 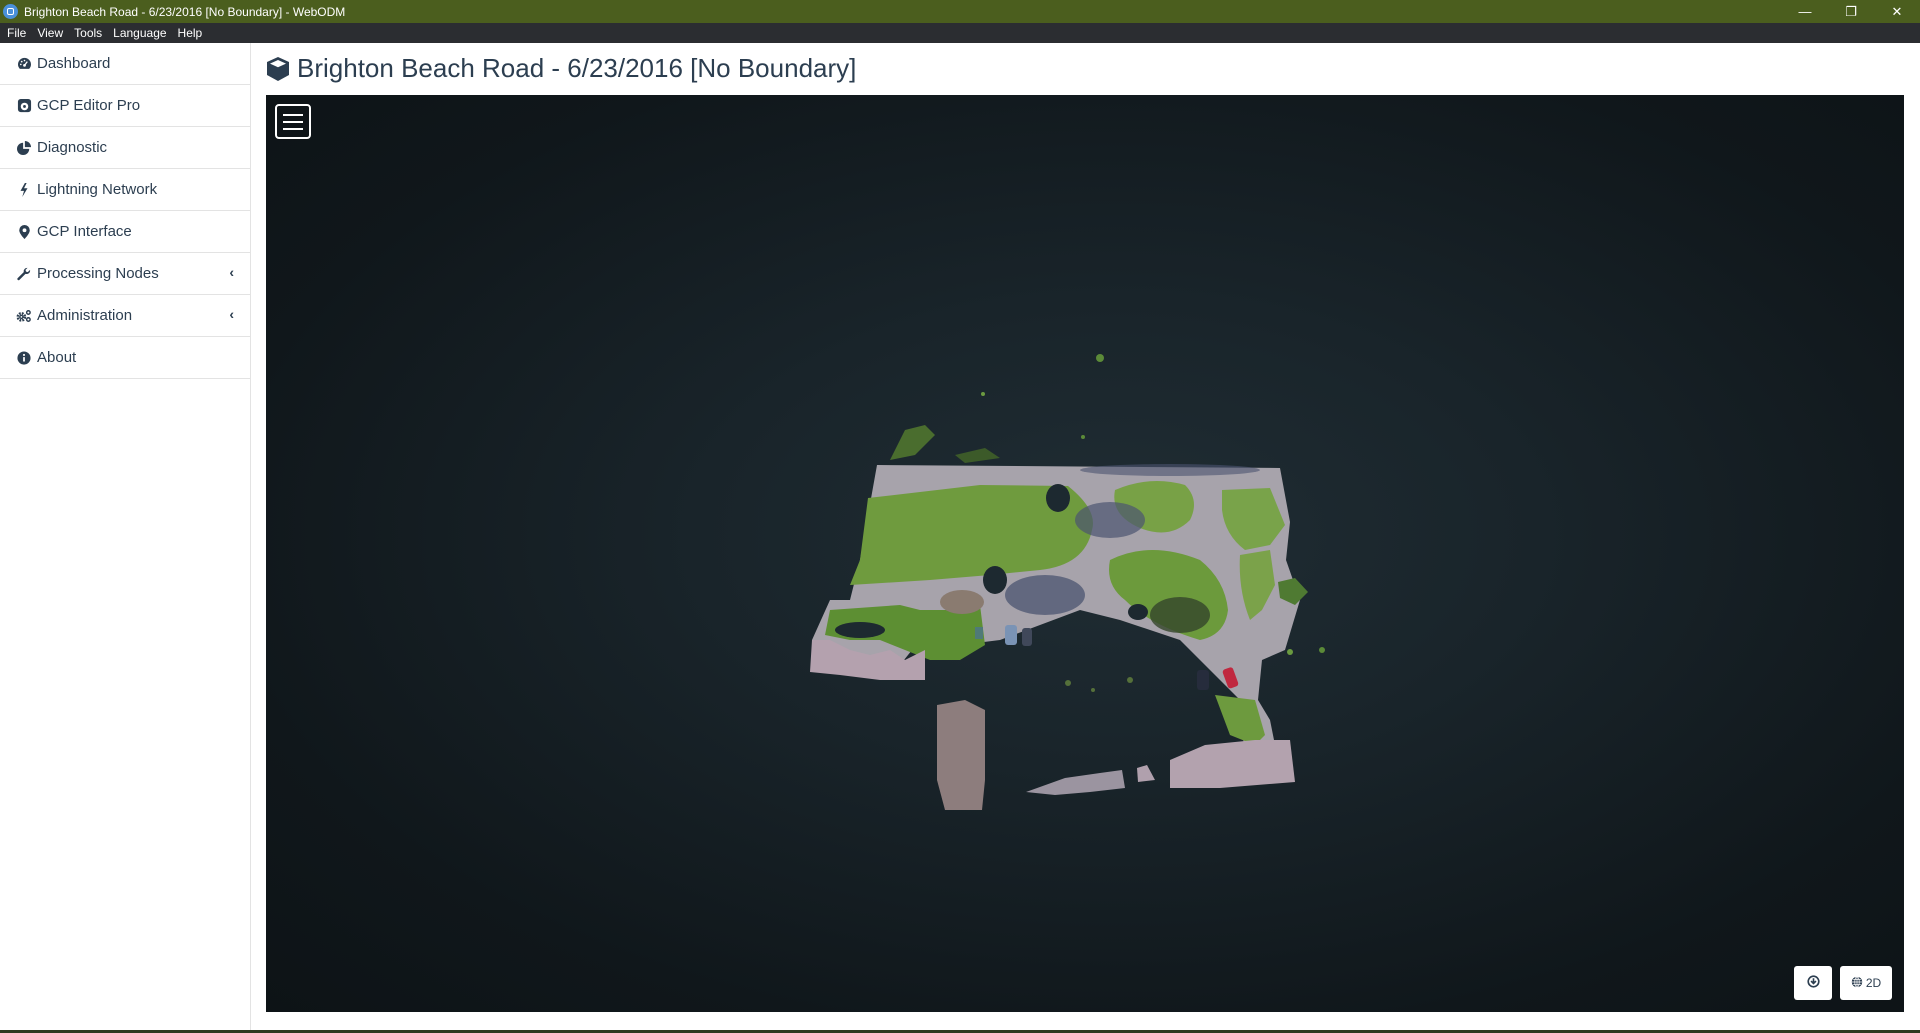 What do you see at coordinates (85, 315) in the screenshot?
I see `sidebar-item-label: Administration` at bounding box center [85, 315].